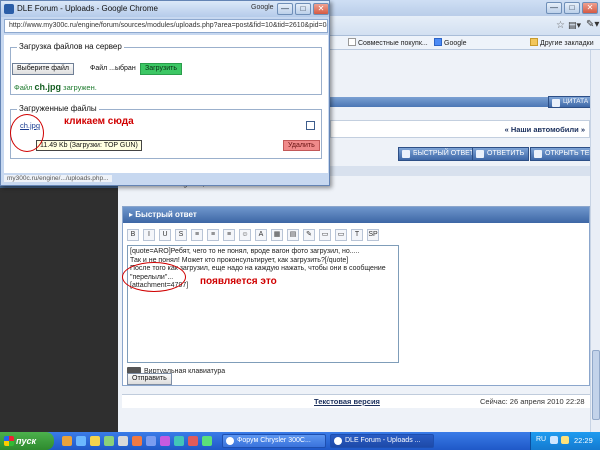 Image resolution: width=600 pixels, height=450 pixels. What do you see at coordinates (541, 439) in the screenshot?
I see `language-indicator: RU` at bounding box center [541, 439].